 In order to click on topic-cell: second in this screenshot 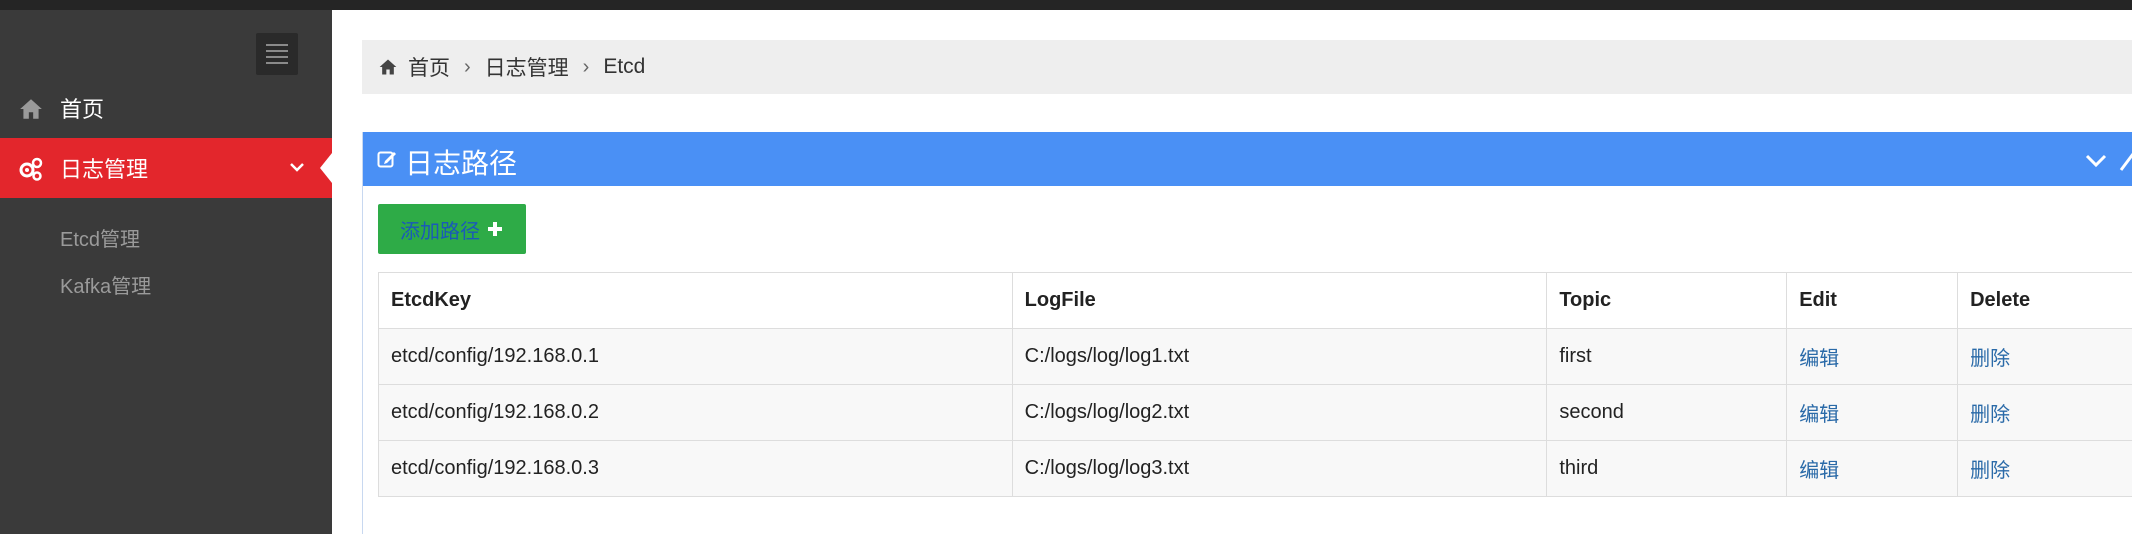, I will do `click(1667, 412)`.